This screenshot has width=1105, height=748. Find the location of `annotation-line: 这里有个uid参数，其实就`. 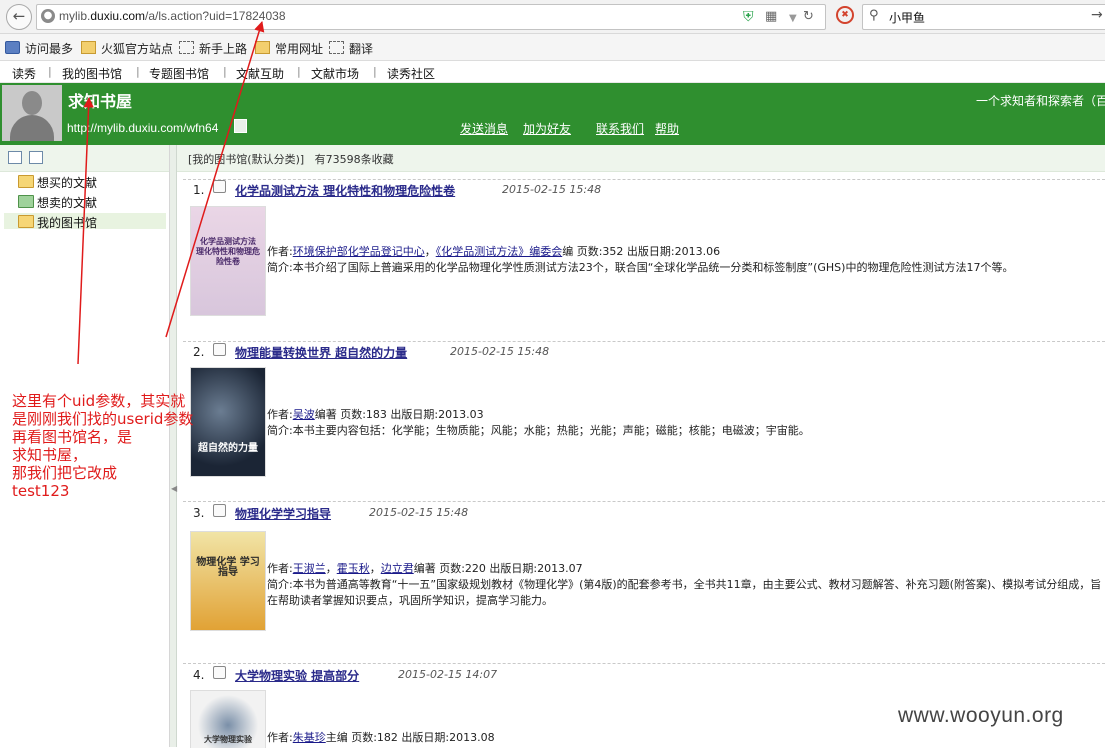

annotation-line: 这里有个uid参数，其实就 is located at coordinates (99, 401).